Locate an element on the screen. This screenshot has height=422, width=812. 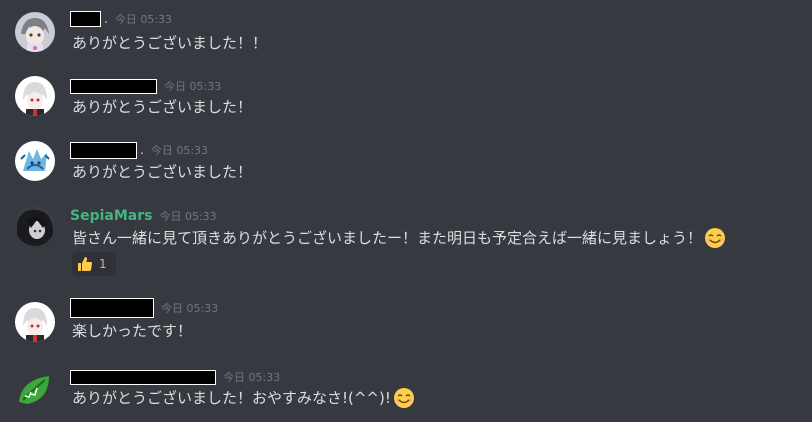
message-text: ありがとうございました！おやすみなさ!(^^)! is located at coordinates (243, 398).